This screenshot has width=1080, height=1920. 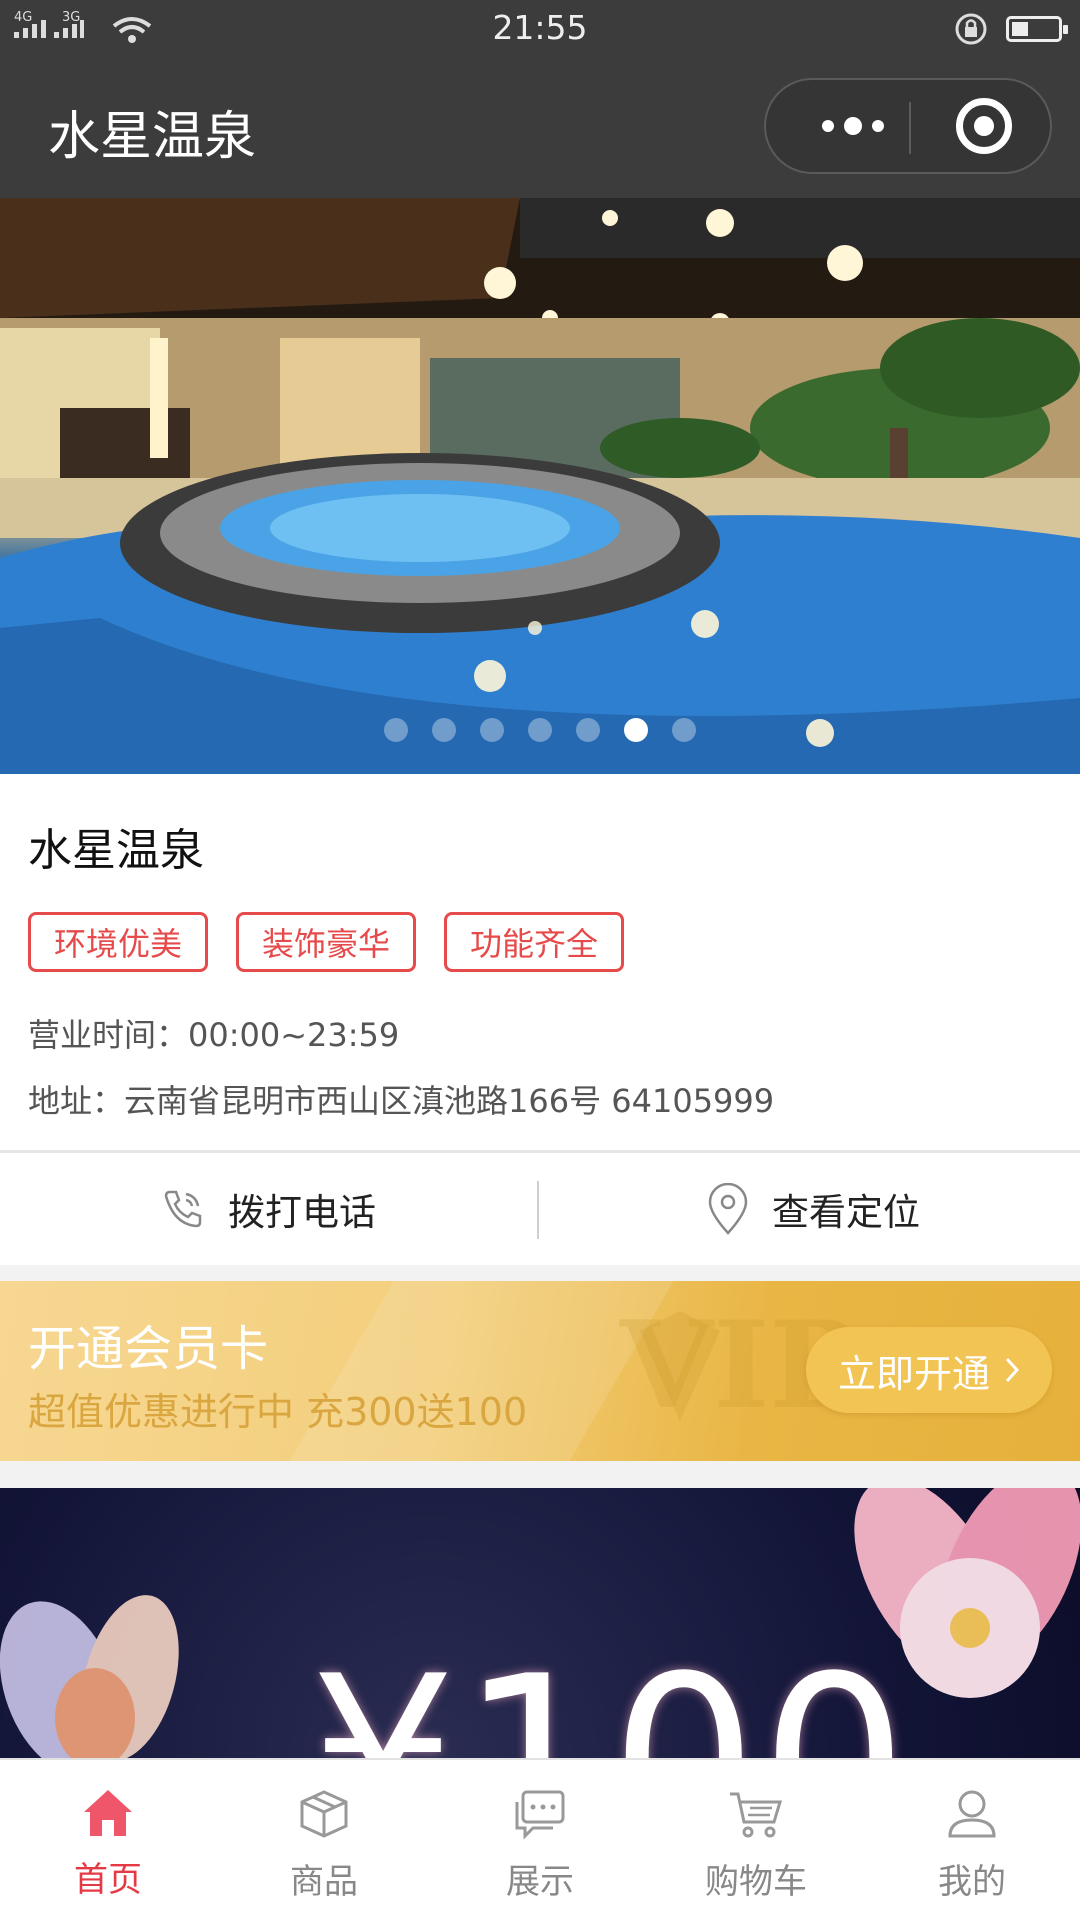 I want to click on tab-showcase: 展示, so click(x=540, y=1840).